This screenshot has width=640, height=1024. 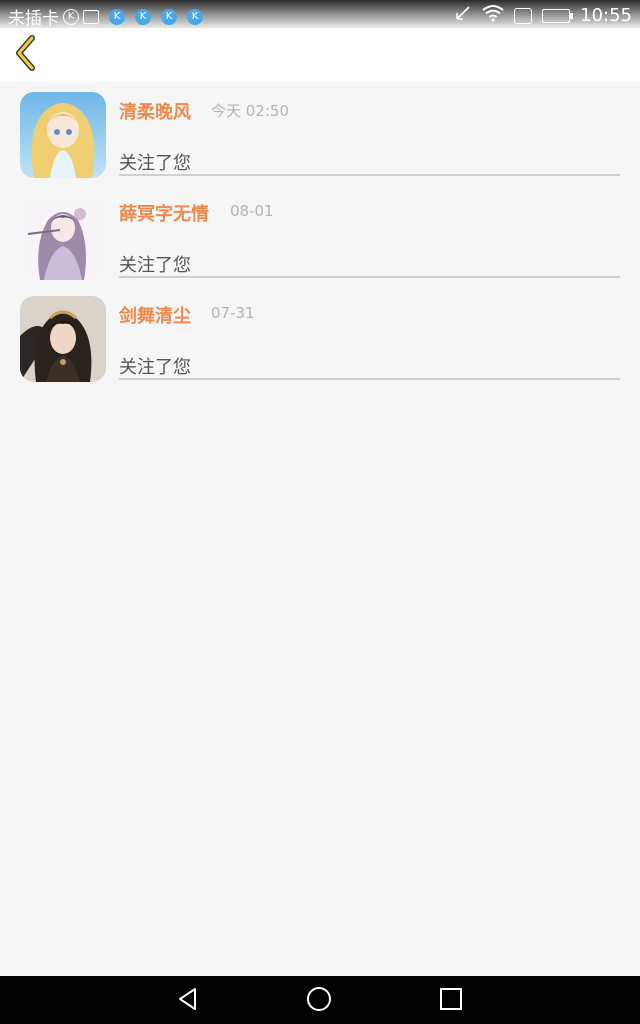 I want to click on user-name: 薛冥字无情, so click(x=164, y=213).